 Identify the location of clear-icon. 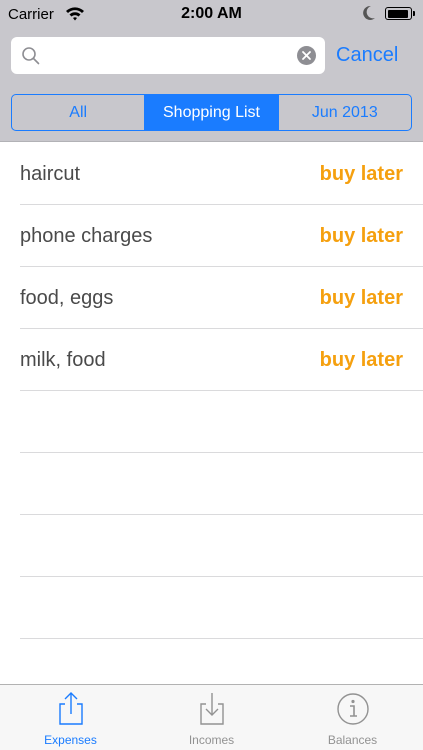
(306, 55).